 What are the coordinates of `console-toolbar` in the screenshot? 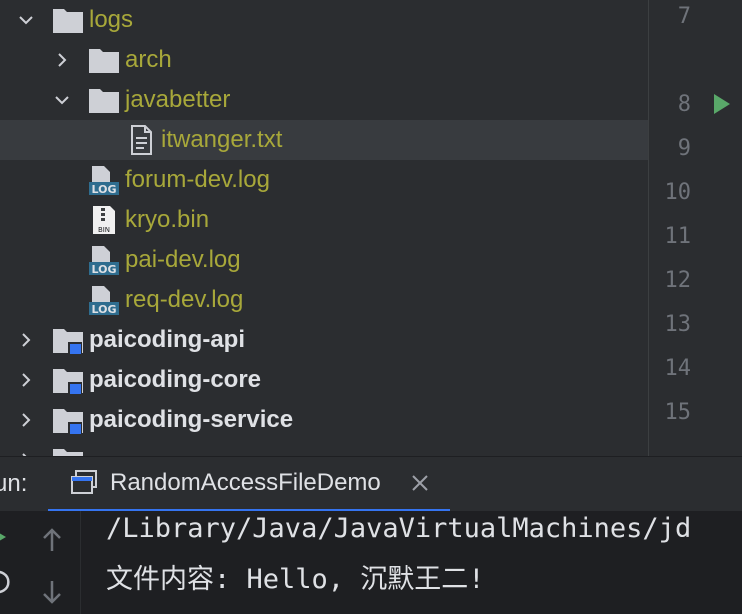 It's located at (40, 562).